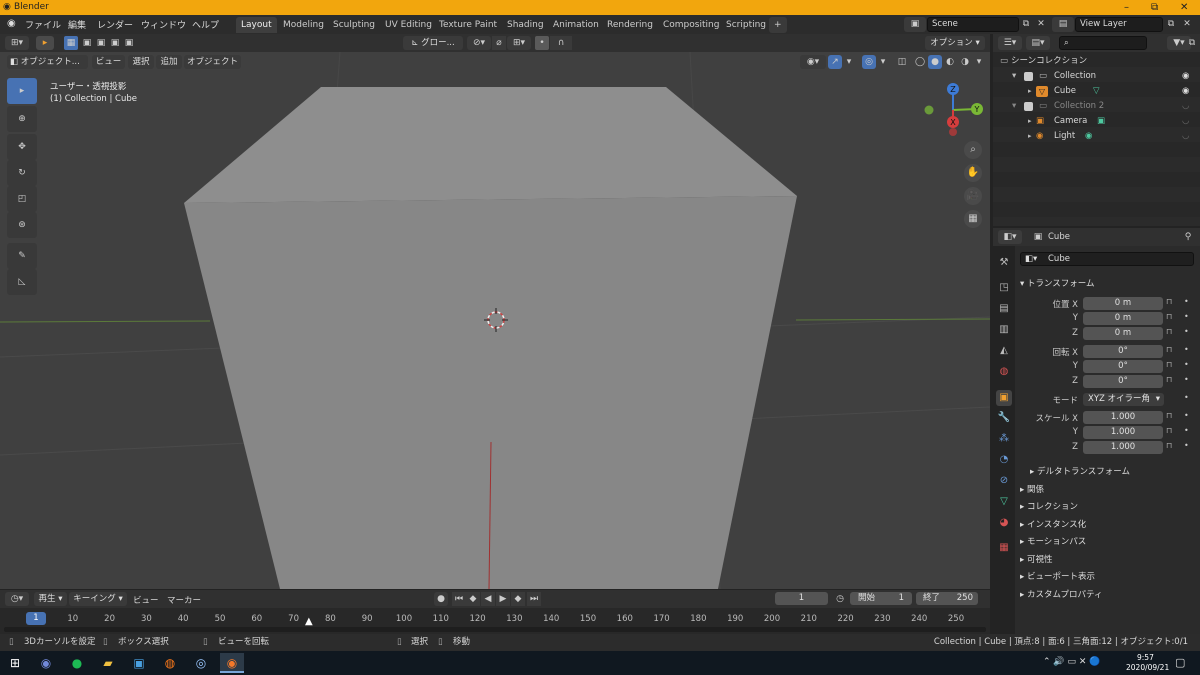  What do you see at coordinates (883, 62) in the screenshot?
I see `overlay-menu-icon: ▾` at bounding box center [883, 62].